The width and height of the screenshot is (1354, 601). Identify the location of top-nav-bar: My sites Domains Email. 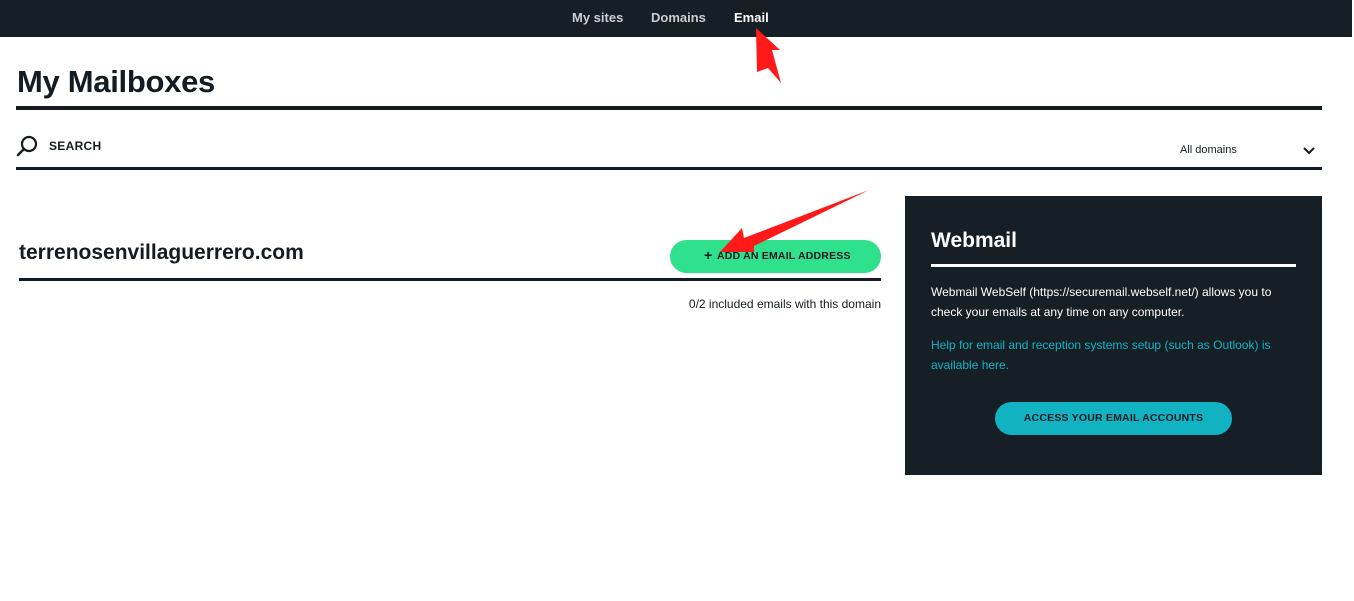
(677, 18).